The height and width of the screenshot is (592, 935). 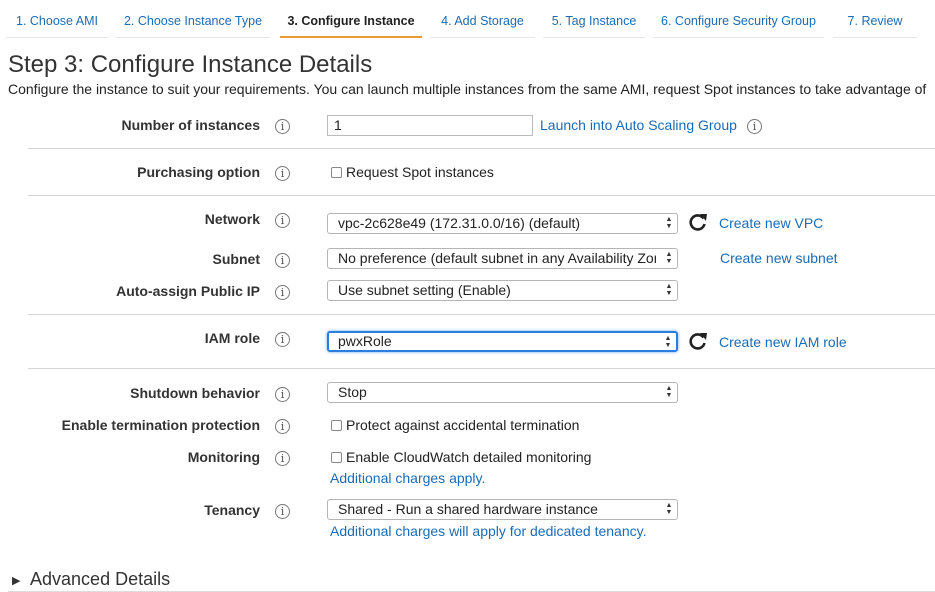 What do you see at coordinates (223, 457) in the screenshot?
I see `monitoring-label: Monitoring` at bounding box center [223, 457].